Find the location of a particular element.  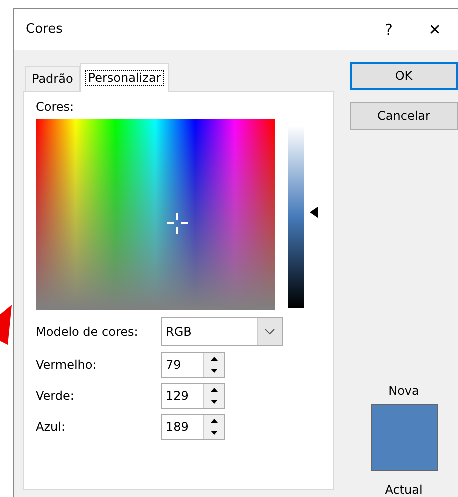

slider-arrow-icon is located at coordinates (314, 212).